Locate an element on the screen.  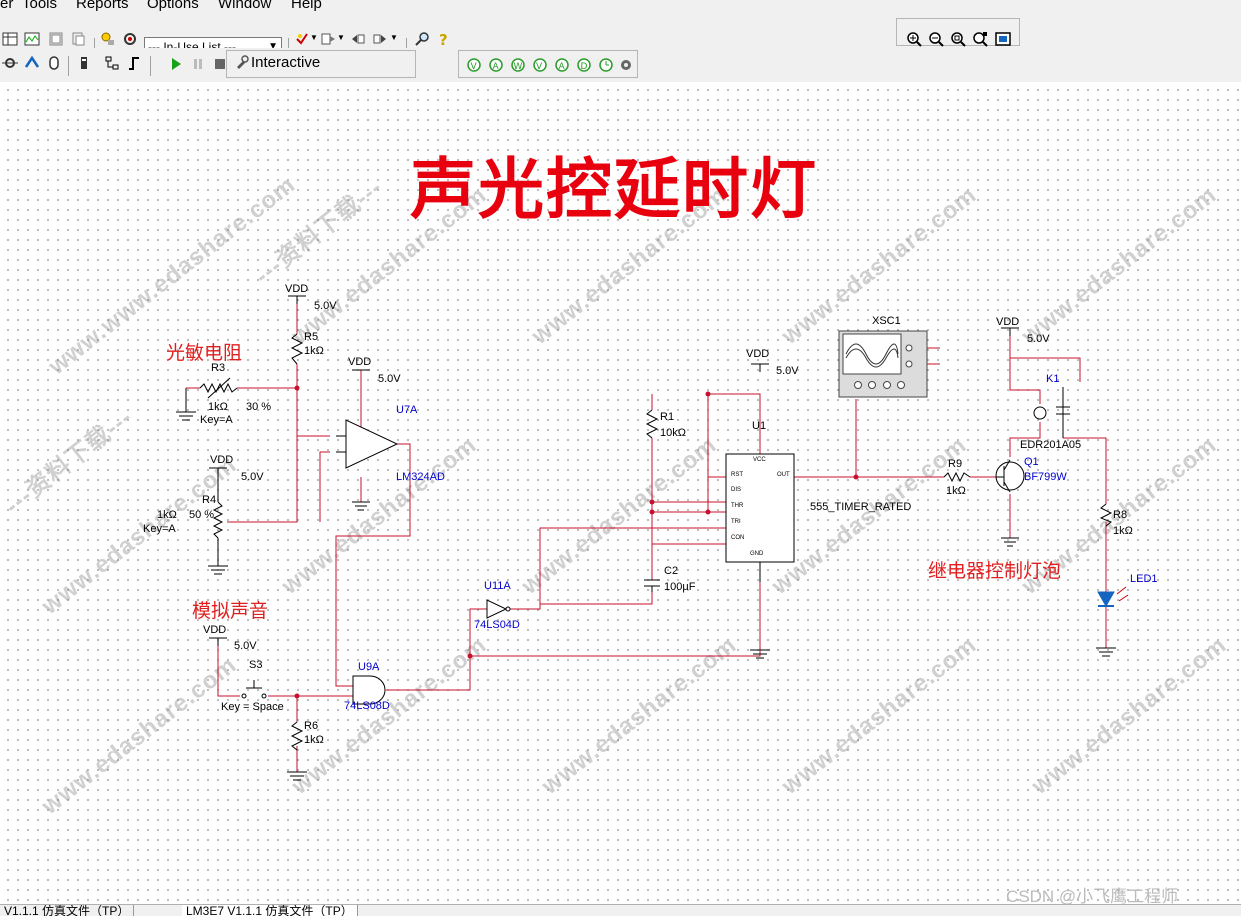
vdd-label-5: VDD is located at coordinates (758, 354).